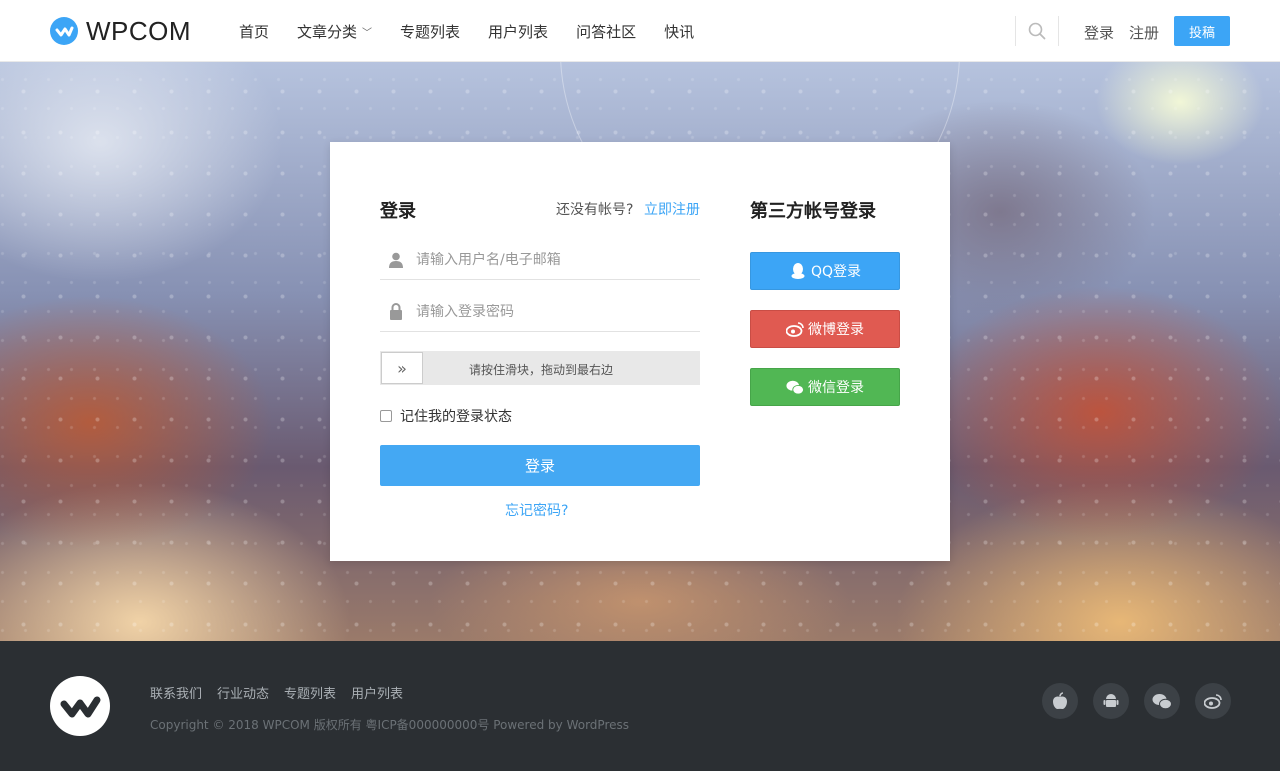 Image resolution: width=1280 pixels, height=771 pixels. What do you see at coordinates (836, 388) in the screenshot?
I see `wechat-login-label: 微信登录` at bounding box center [836, 388].